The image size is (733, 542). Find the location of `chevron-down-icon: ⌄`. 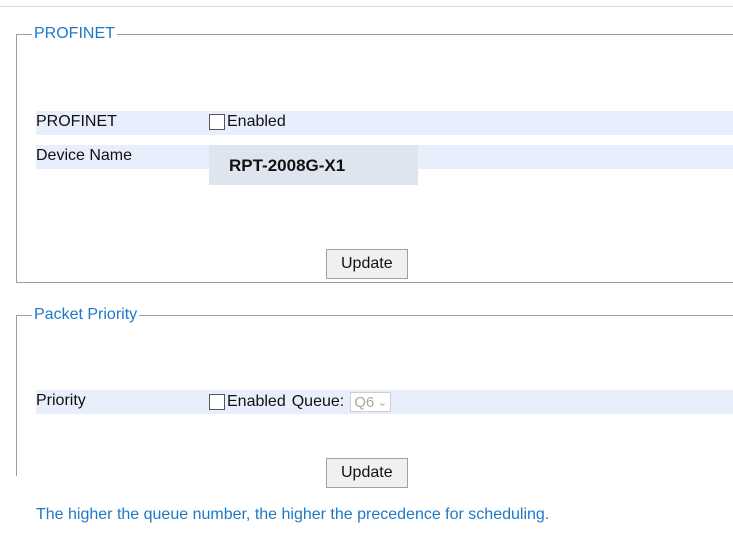

chevron-down-icon: ⌄ is located at coordinates (382, 402).